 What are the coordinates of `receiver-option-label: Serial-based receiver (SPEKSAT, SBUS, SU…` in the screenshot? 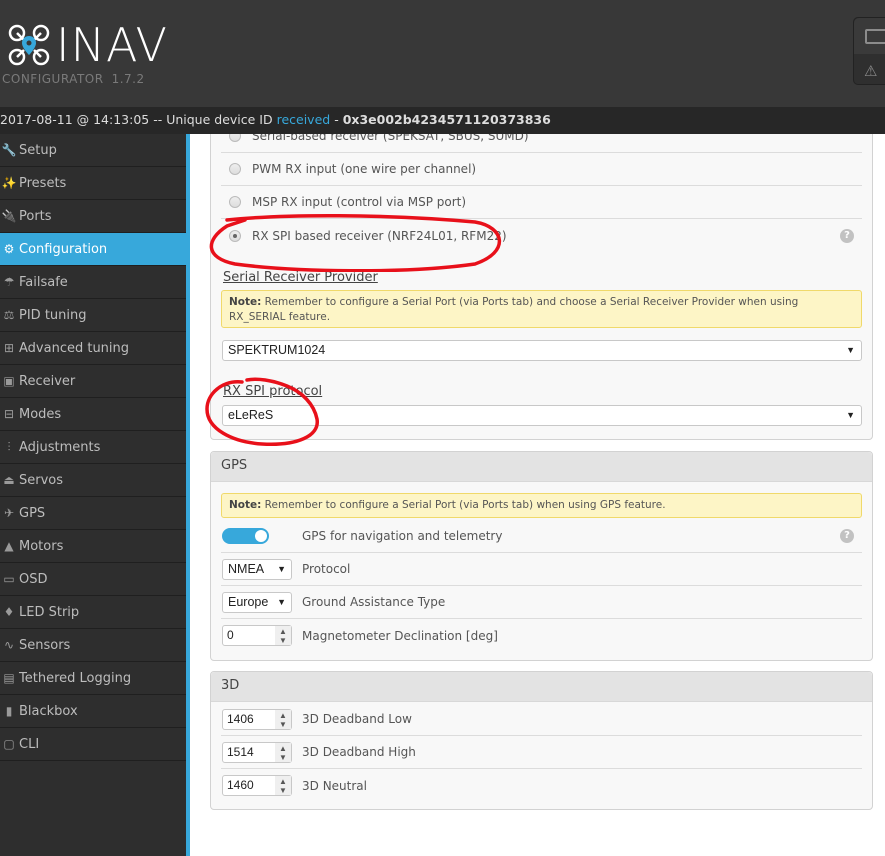 It's located at (390, 138).